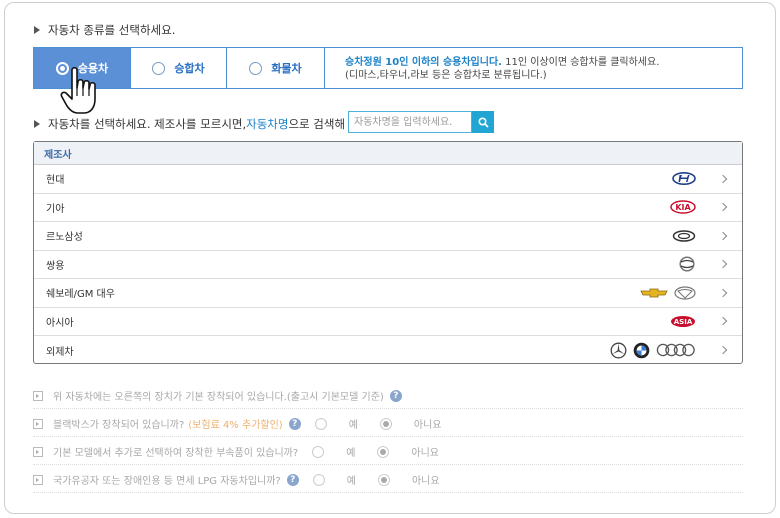 This screenshot has height=518, width=780. I want to click on maker-section-title: 자동차를 선택하세요. 제조사를 모르시면, 자동차명 으로 검색해 보세요., so click(209, 124).